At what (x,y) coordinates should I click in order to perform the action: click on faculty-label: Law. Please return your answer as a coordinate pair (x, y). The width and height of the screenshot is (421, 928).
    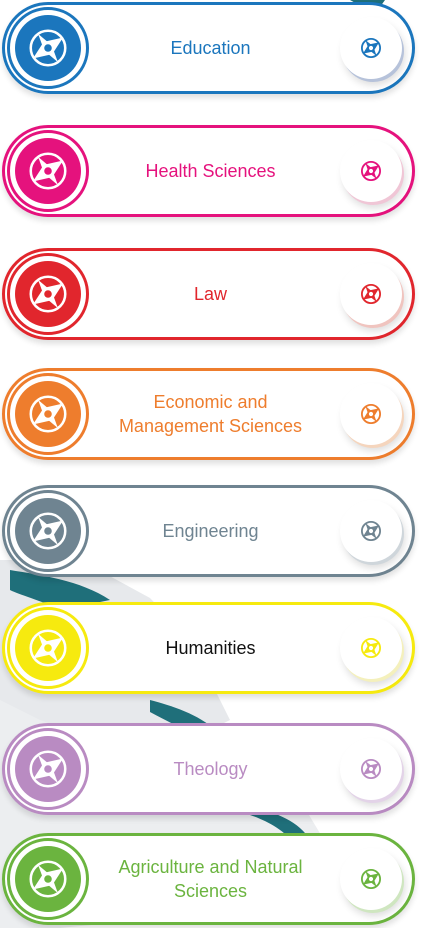
    Looking at the image, I should click on (210, 294).